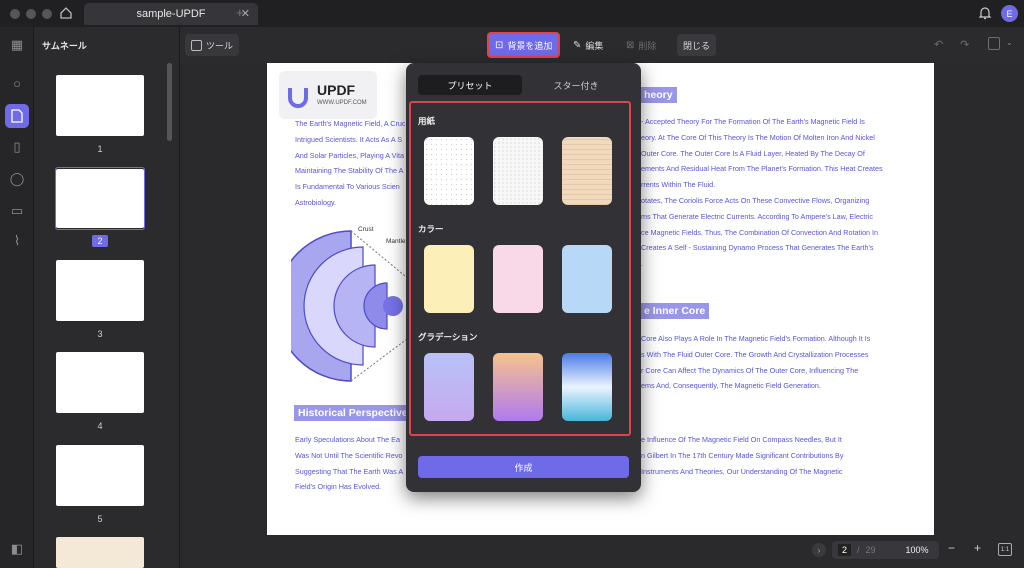  Describe the element at coordinates (588, 45) in the screenshot. I see `edit-button: ✎ 編集` at that location.